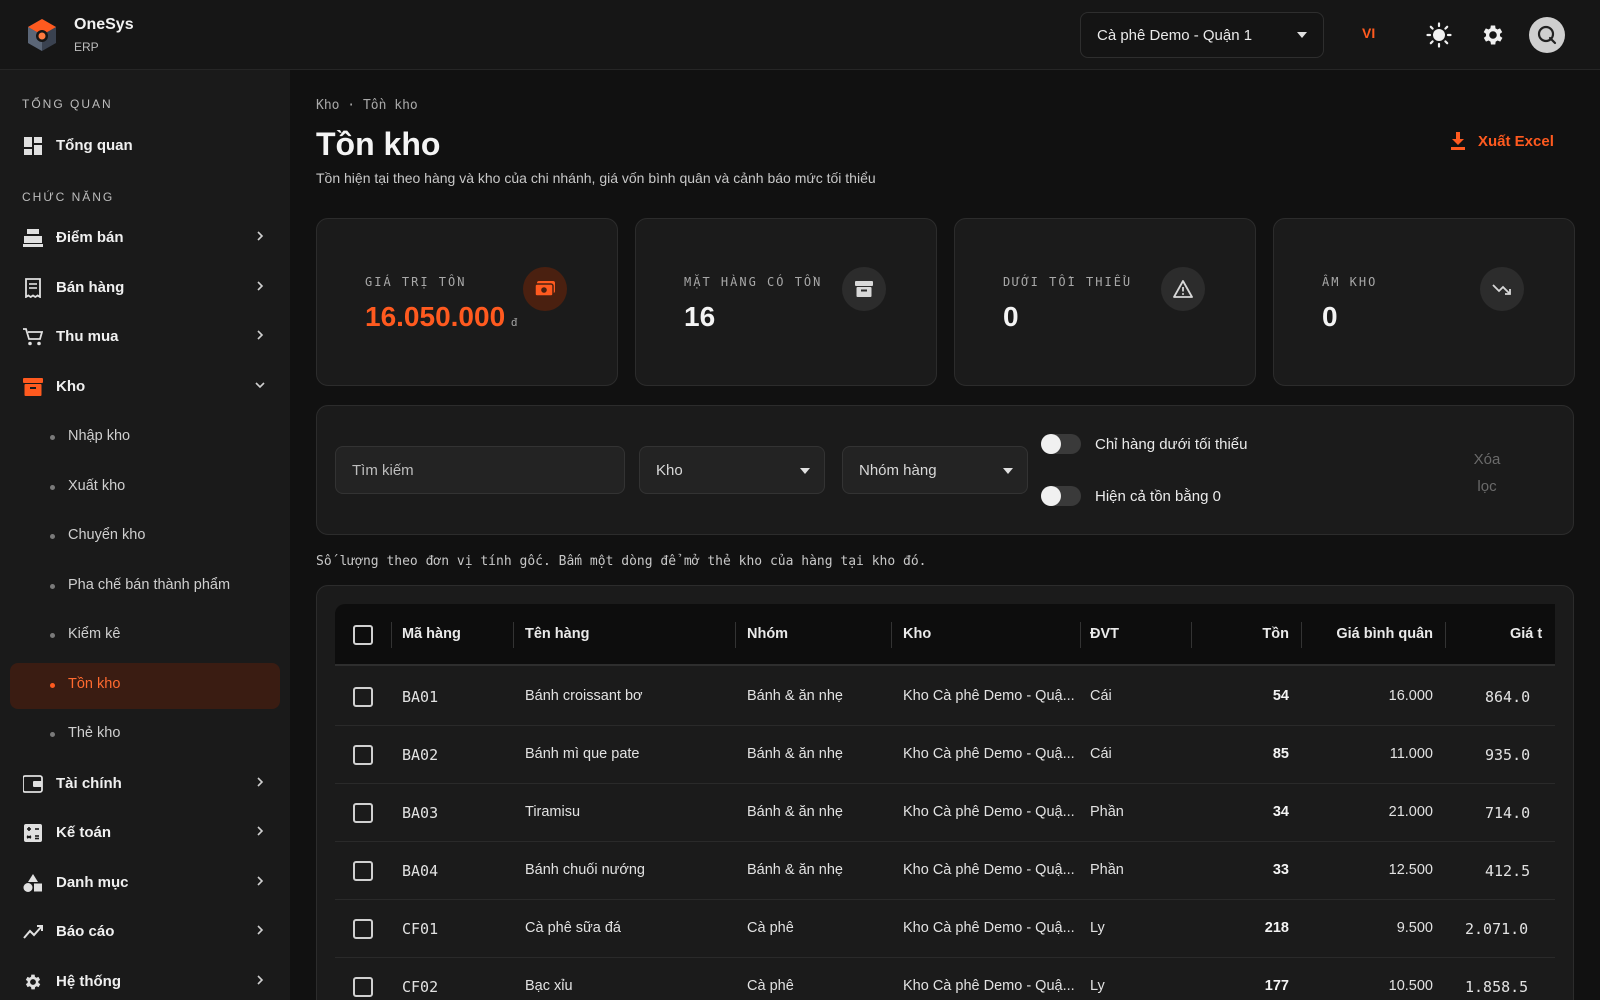 The width and height of the screenshot is (1600, 1000). What do you see at coordinates (669, 470) in the screenshot?
I see `warehouse-select-value: Kho` at bounding box center [669, 470].